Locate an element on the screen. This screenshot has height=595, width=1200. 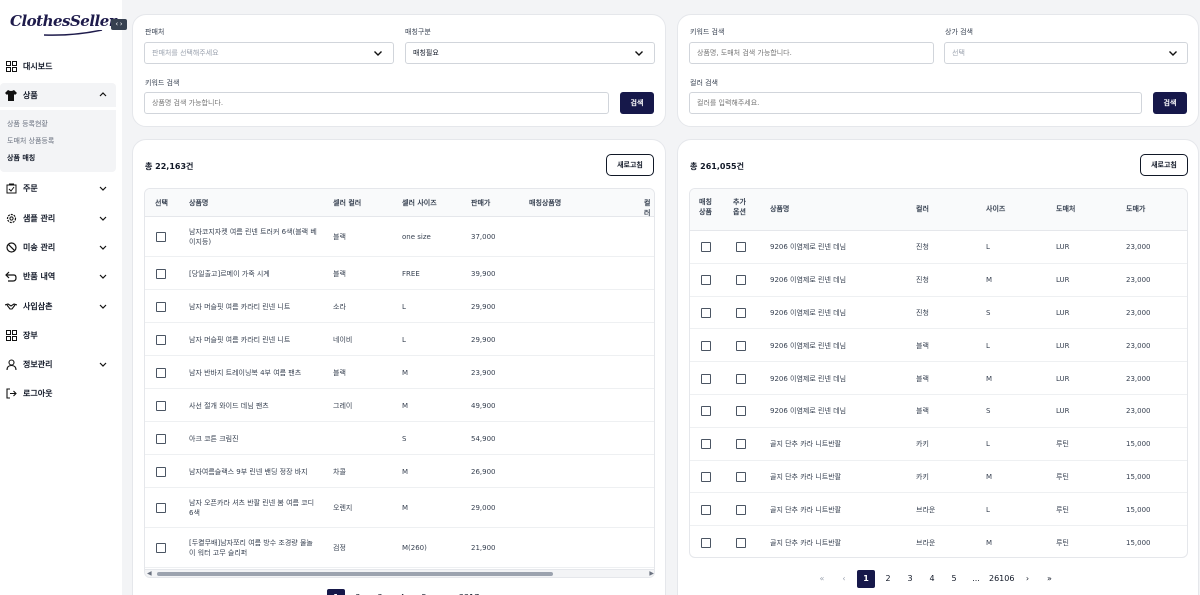
sidebar-item-ledger: 장부 is located at coordinates (58, 335).